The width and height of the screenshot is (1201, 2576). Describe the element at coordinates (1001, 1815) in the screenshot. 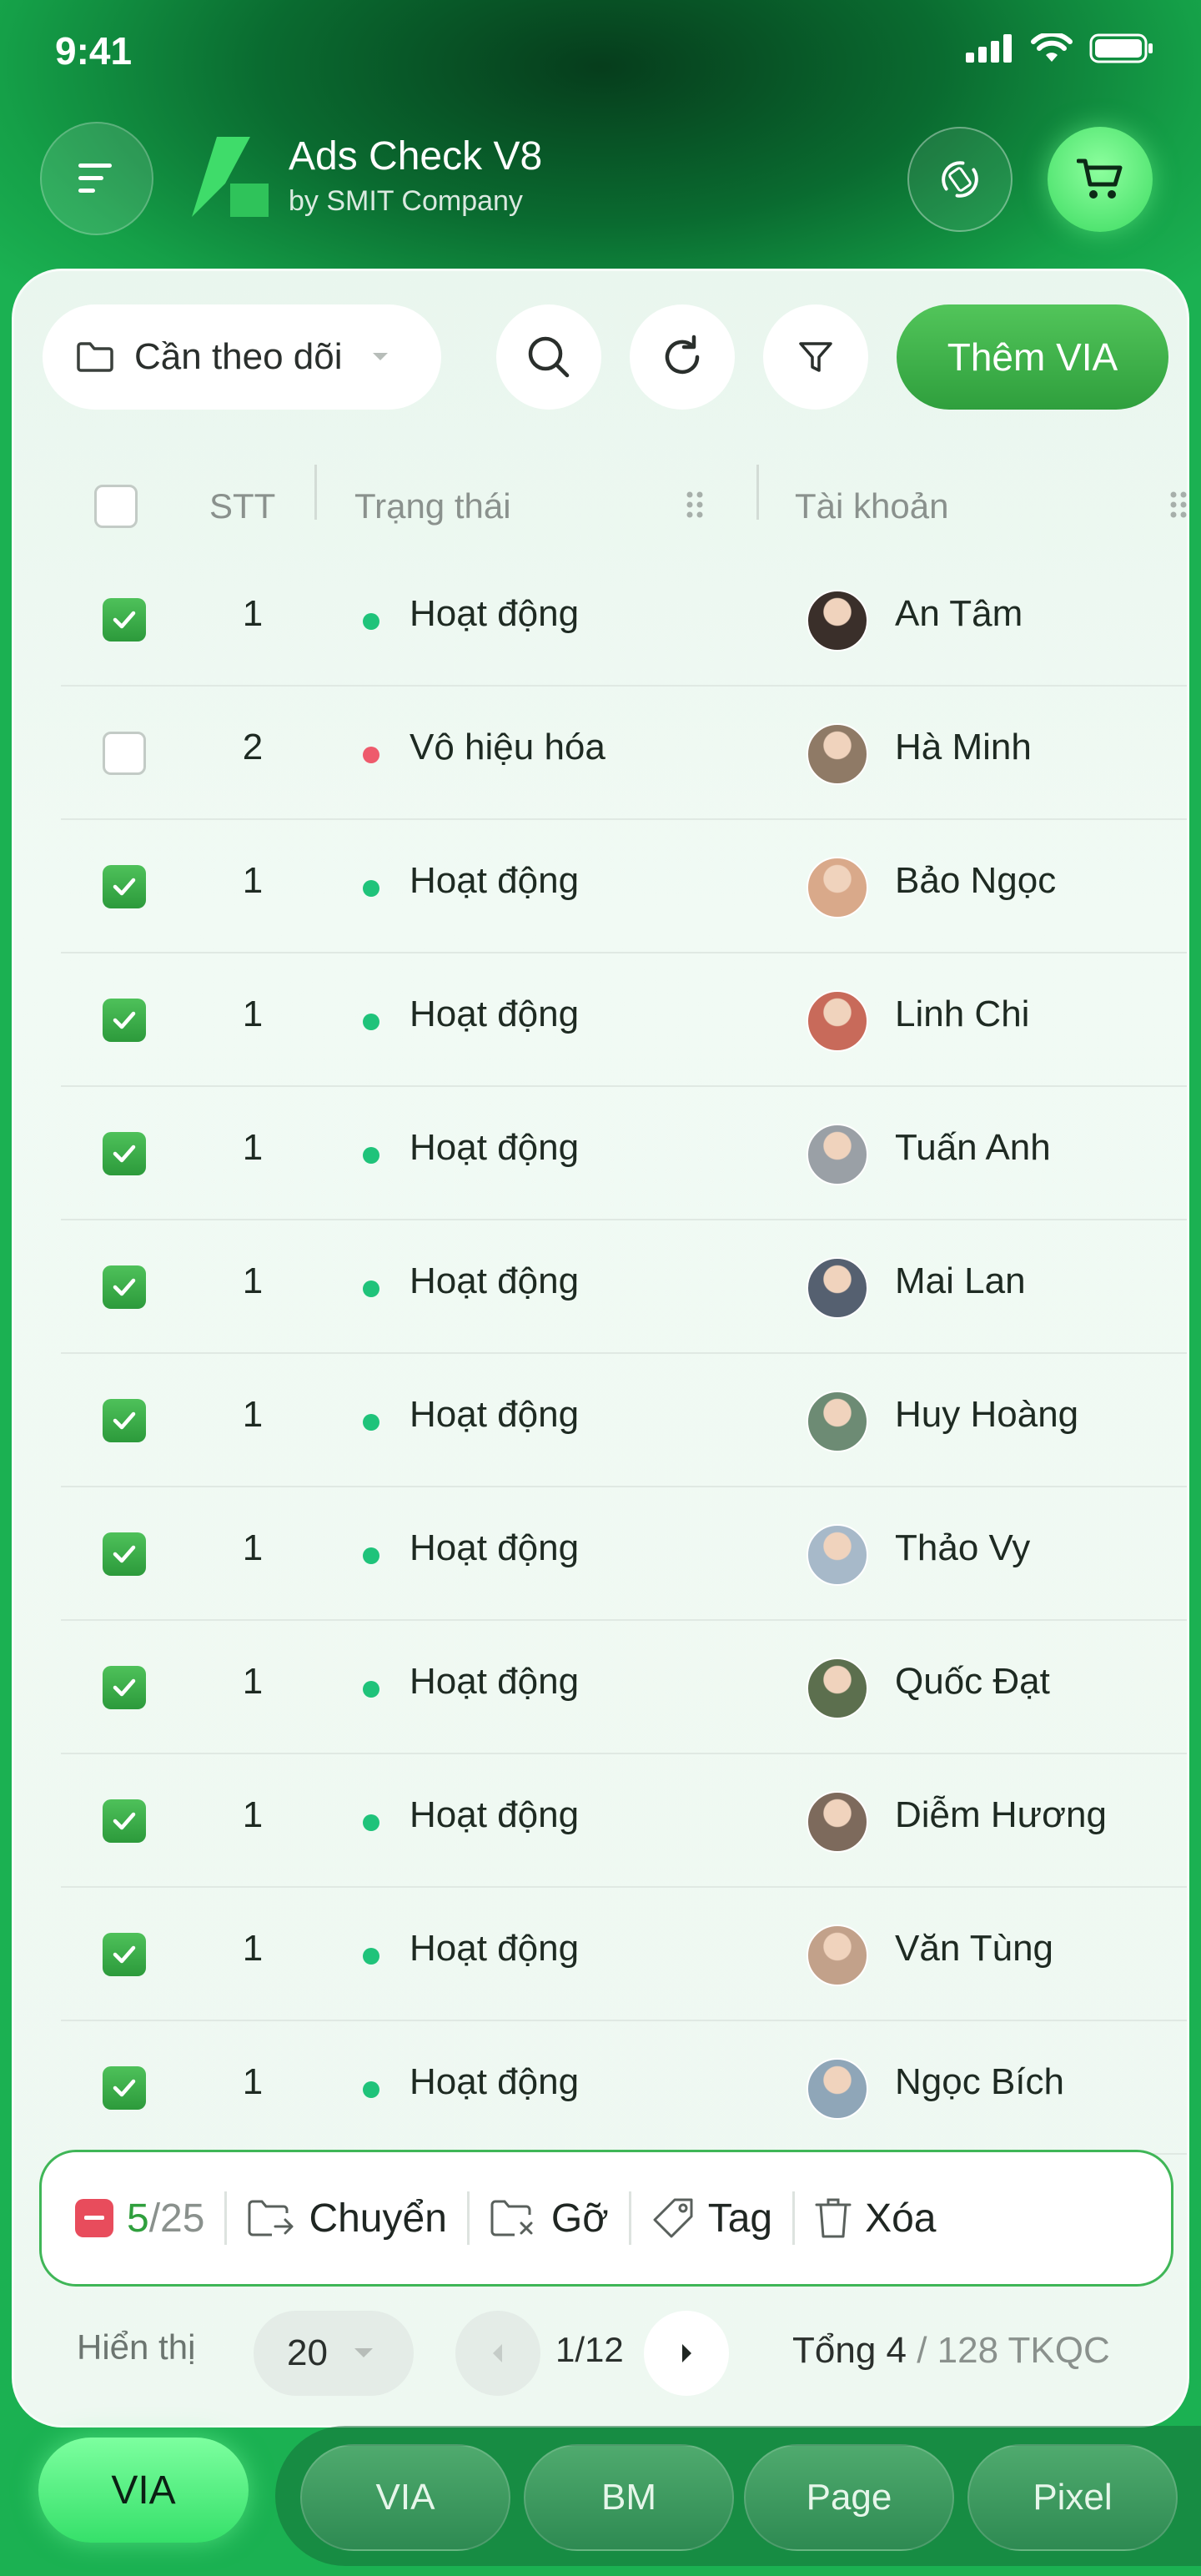

I see `row-account-name: Diễm Hương` at that location.